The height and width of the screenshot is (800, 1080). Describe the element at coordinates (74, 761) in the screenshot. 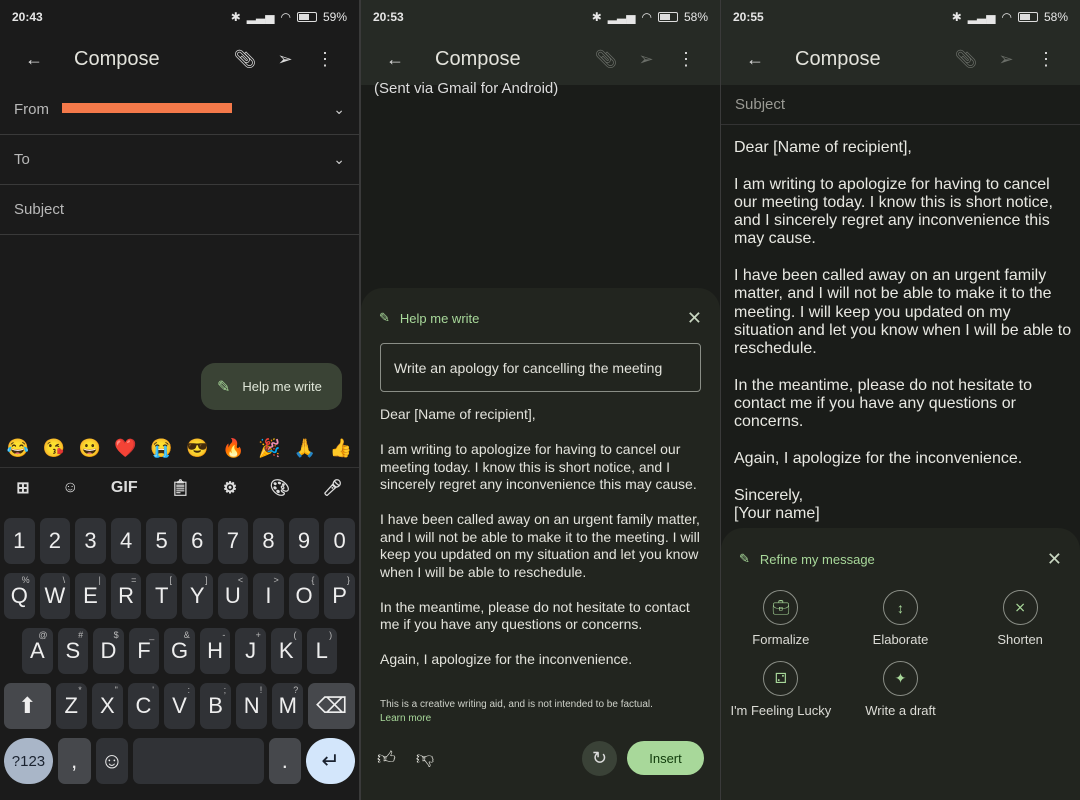

I see `comma-key: ,` at that location.